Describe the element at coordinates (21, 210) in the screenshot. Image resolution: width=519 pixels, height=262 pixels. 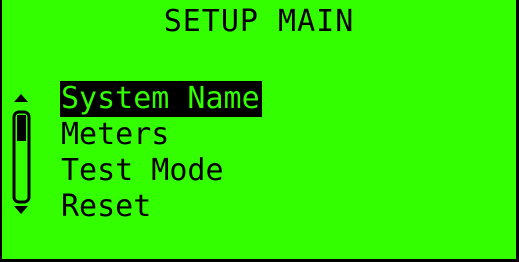
I see `arrow-down-icon` at that location.